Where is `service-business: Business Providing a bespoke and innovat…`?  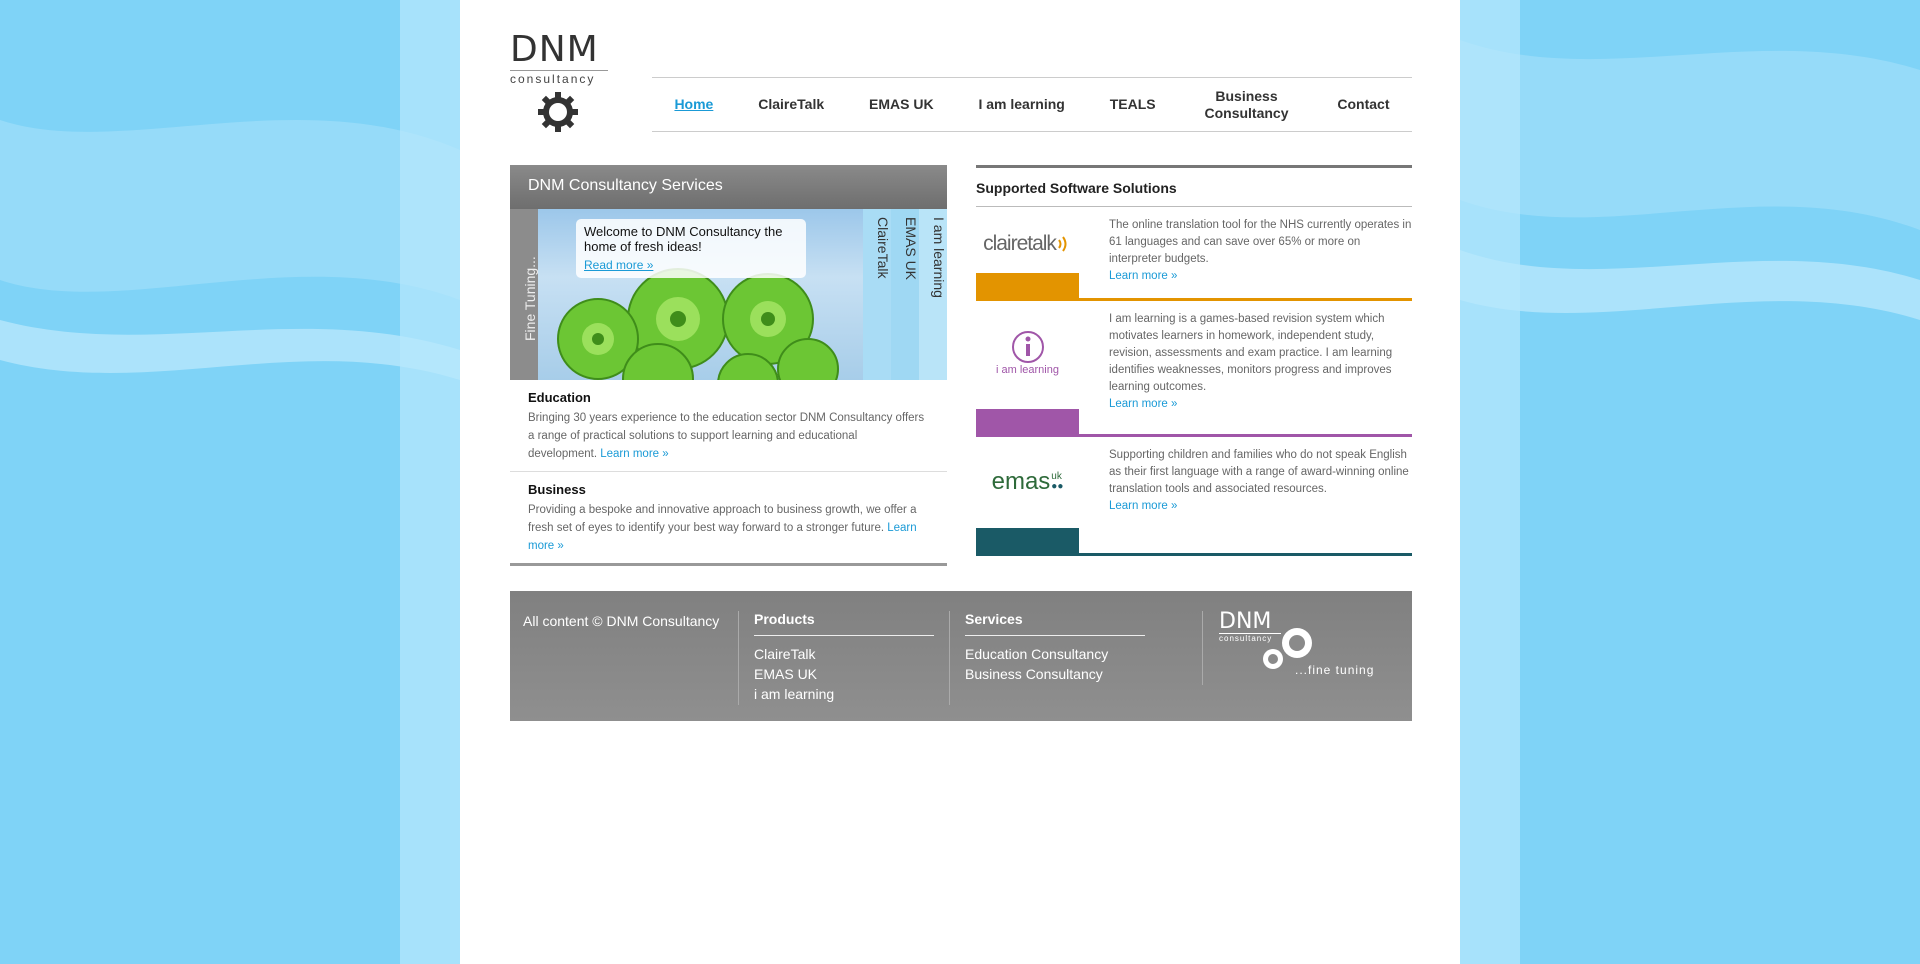 service-business: Business Providing a bespoke and innovat… is located at coordinates (728, 519).